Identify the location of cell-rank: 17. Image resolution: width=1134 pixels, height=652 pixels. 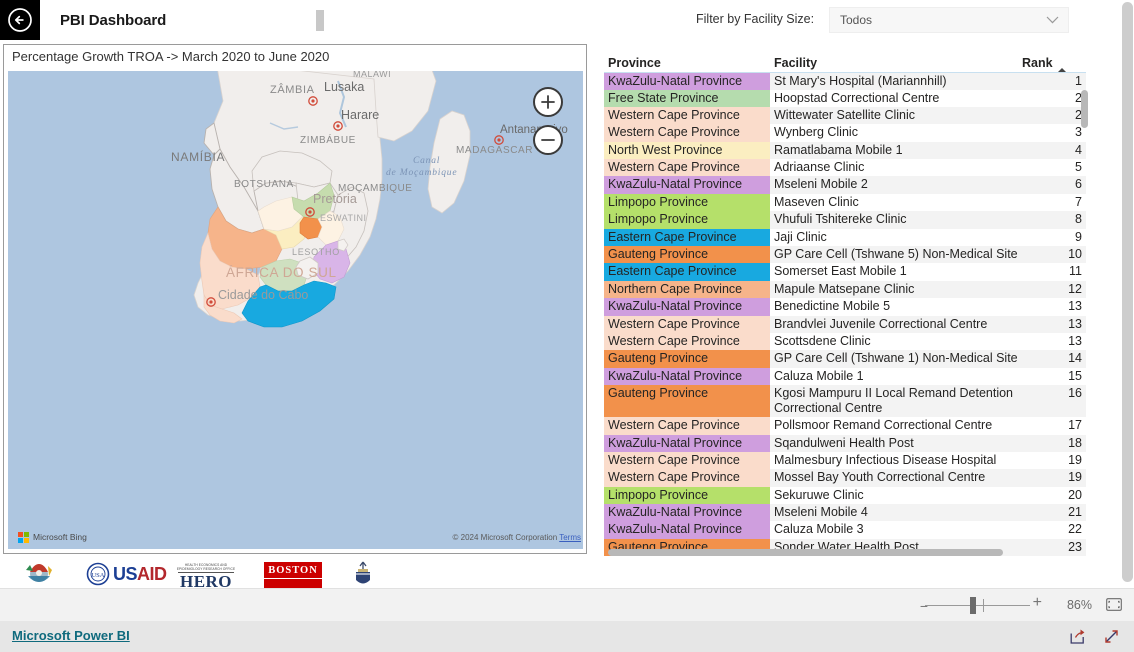
(1075, 425).